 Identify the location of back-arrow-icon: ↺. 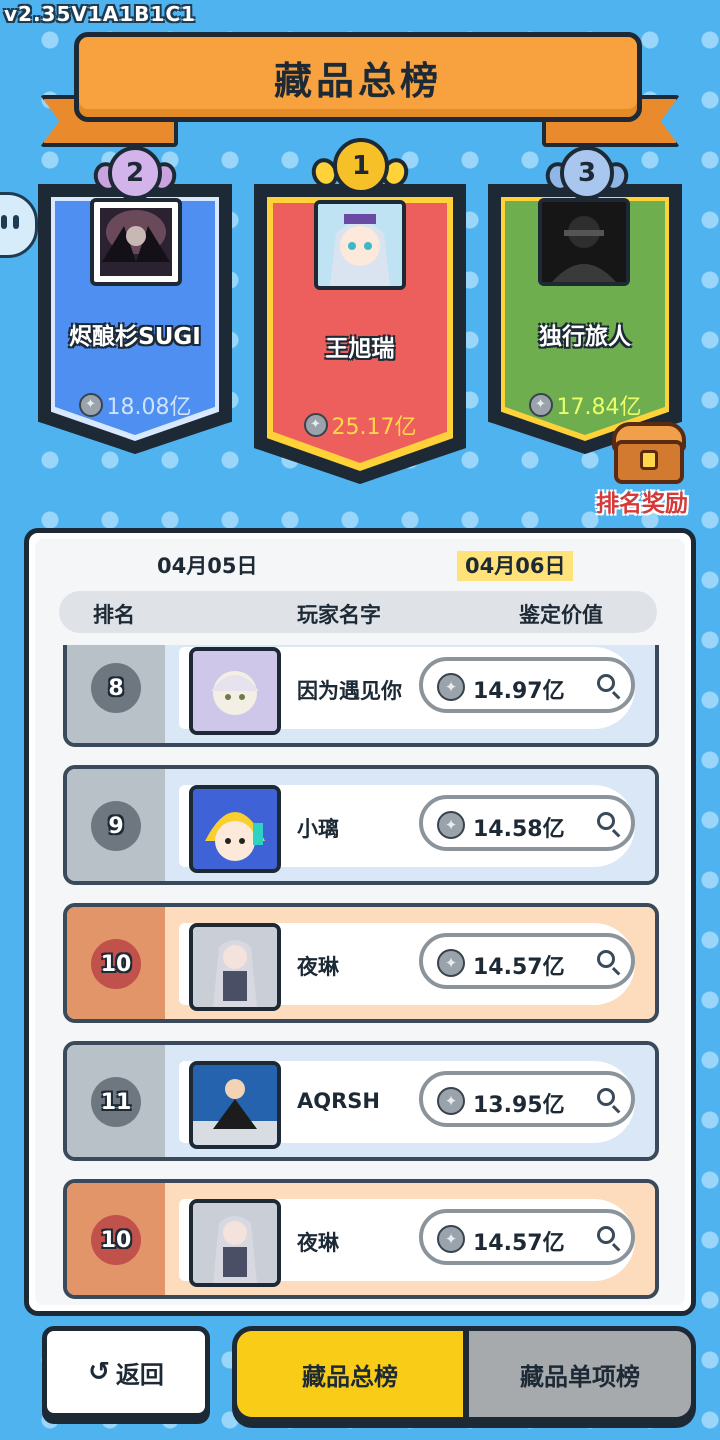
(99, 1372).